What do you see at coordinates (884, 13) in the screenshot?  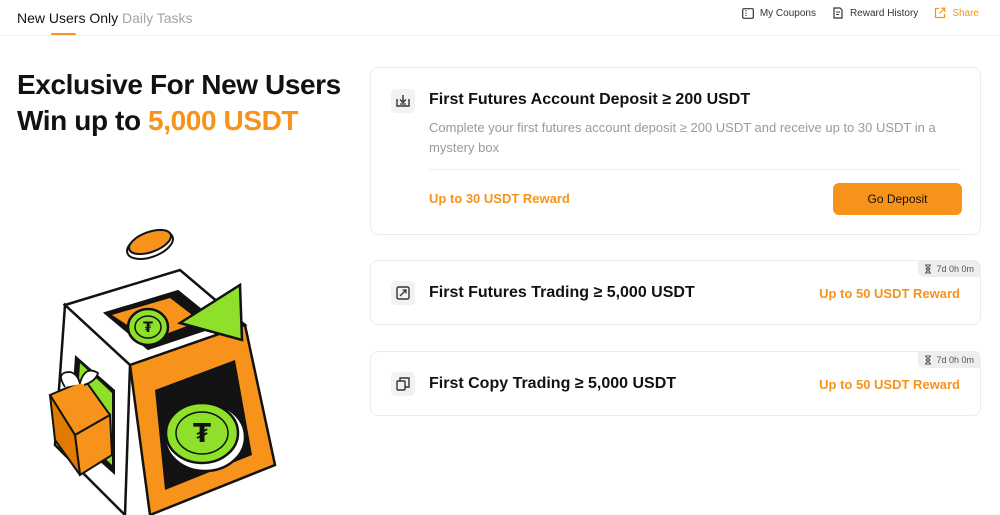 I see `reward-history-label: Reward History` at bounding box center [884, 13].